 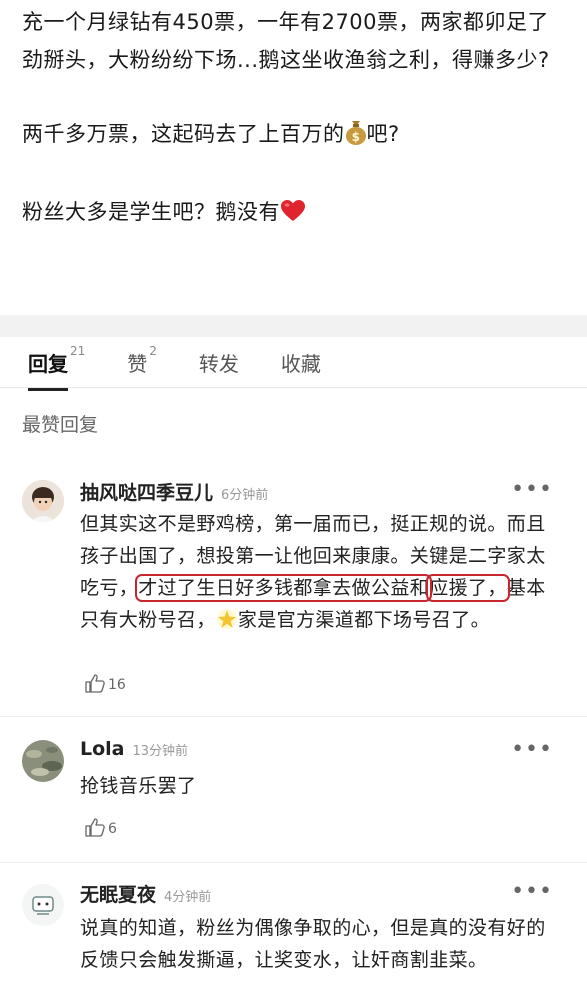 What do you see at coordinates (293, 326) in the screenshot?
I see `section-divider` at bounding box center [293, 326].